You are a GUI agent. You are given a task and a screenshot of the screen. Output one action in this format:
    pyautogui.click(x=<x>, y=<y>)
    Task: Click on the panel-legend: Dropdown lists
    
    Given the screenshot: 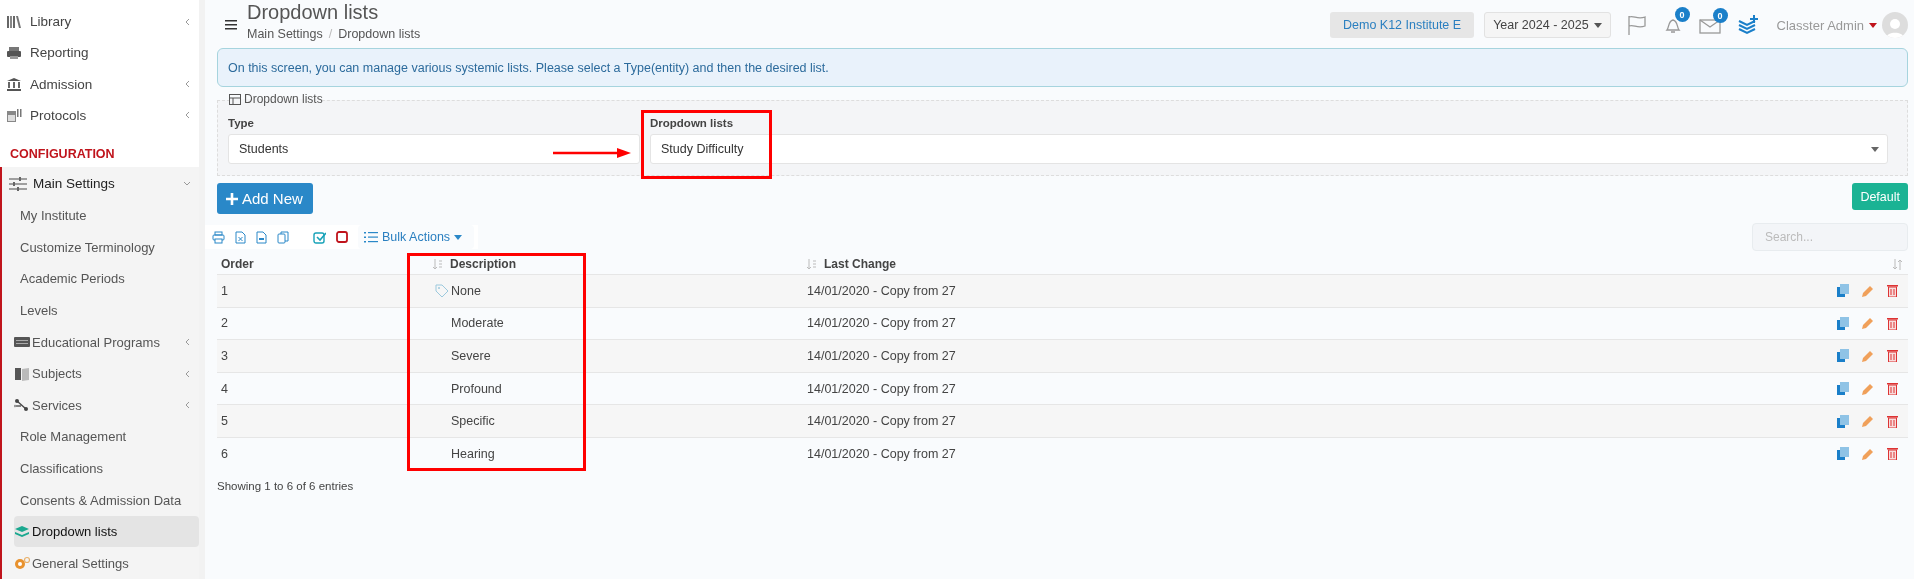 What is the action you would take?
    pyautogui.click(x=283, y=99)
    